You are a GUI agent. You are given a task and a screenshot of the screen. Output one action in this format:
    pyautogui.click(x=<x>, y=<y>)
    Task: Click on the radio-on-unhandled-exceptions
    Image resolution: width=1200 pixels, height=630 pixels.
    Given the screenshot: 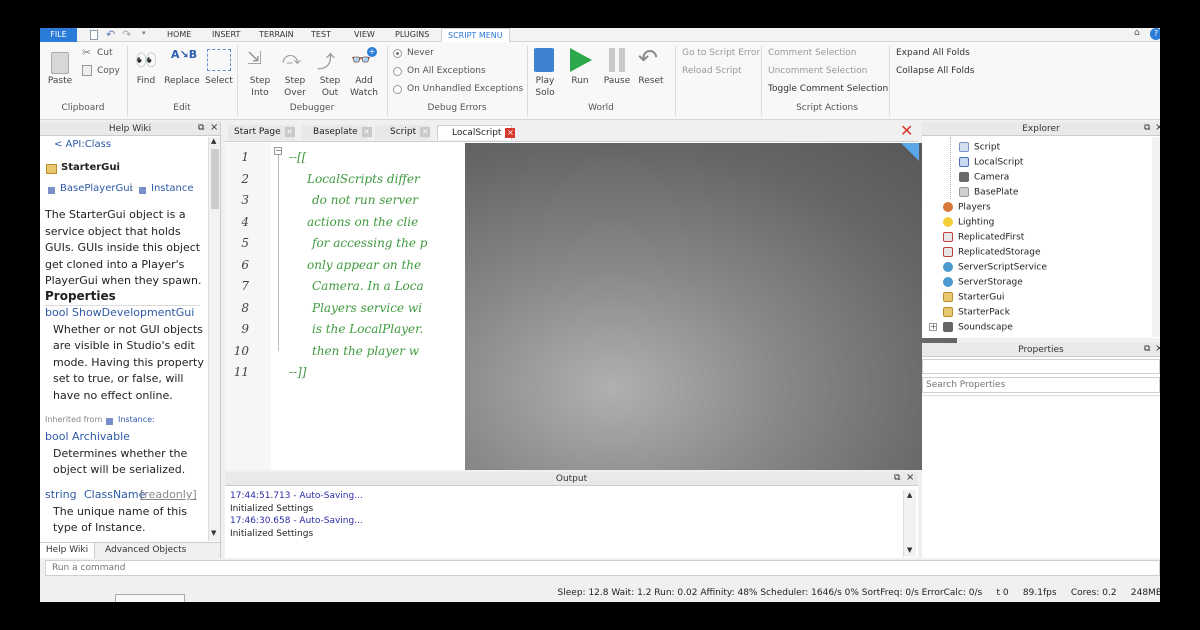 What is the action you would take?
    pyautogui.click(x=397, y=89)
    